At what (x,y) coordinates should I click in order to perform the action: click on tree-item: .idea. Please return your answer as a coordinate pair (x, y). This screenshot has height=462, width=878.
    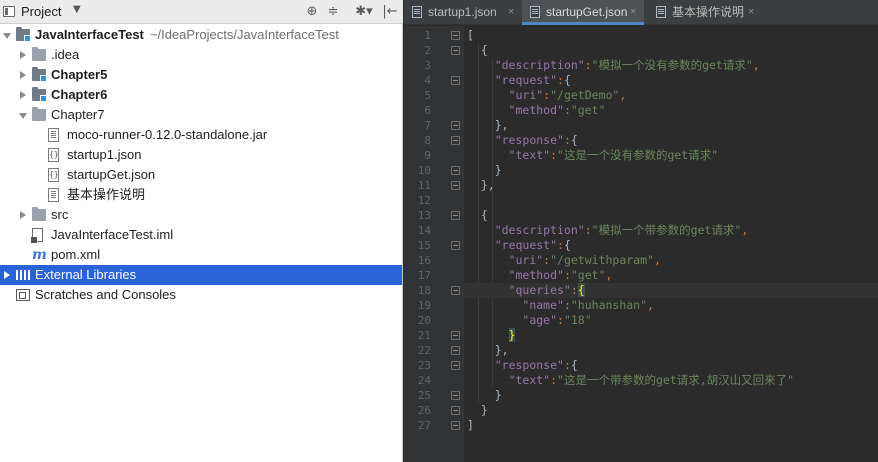
    Looking at the image, I should click on (201, 55).